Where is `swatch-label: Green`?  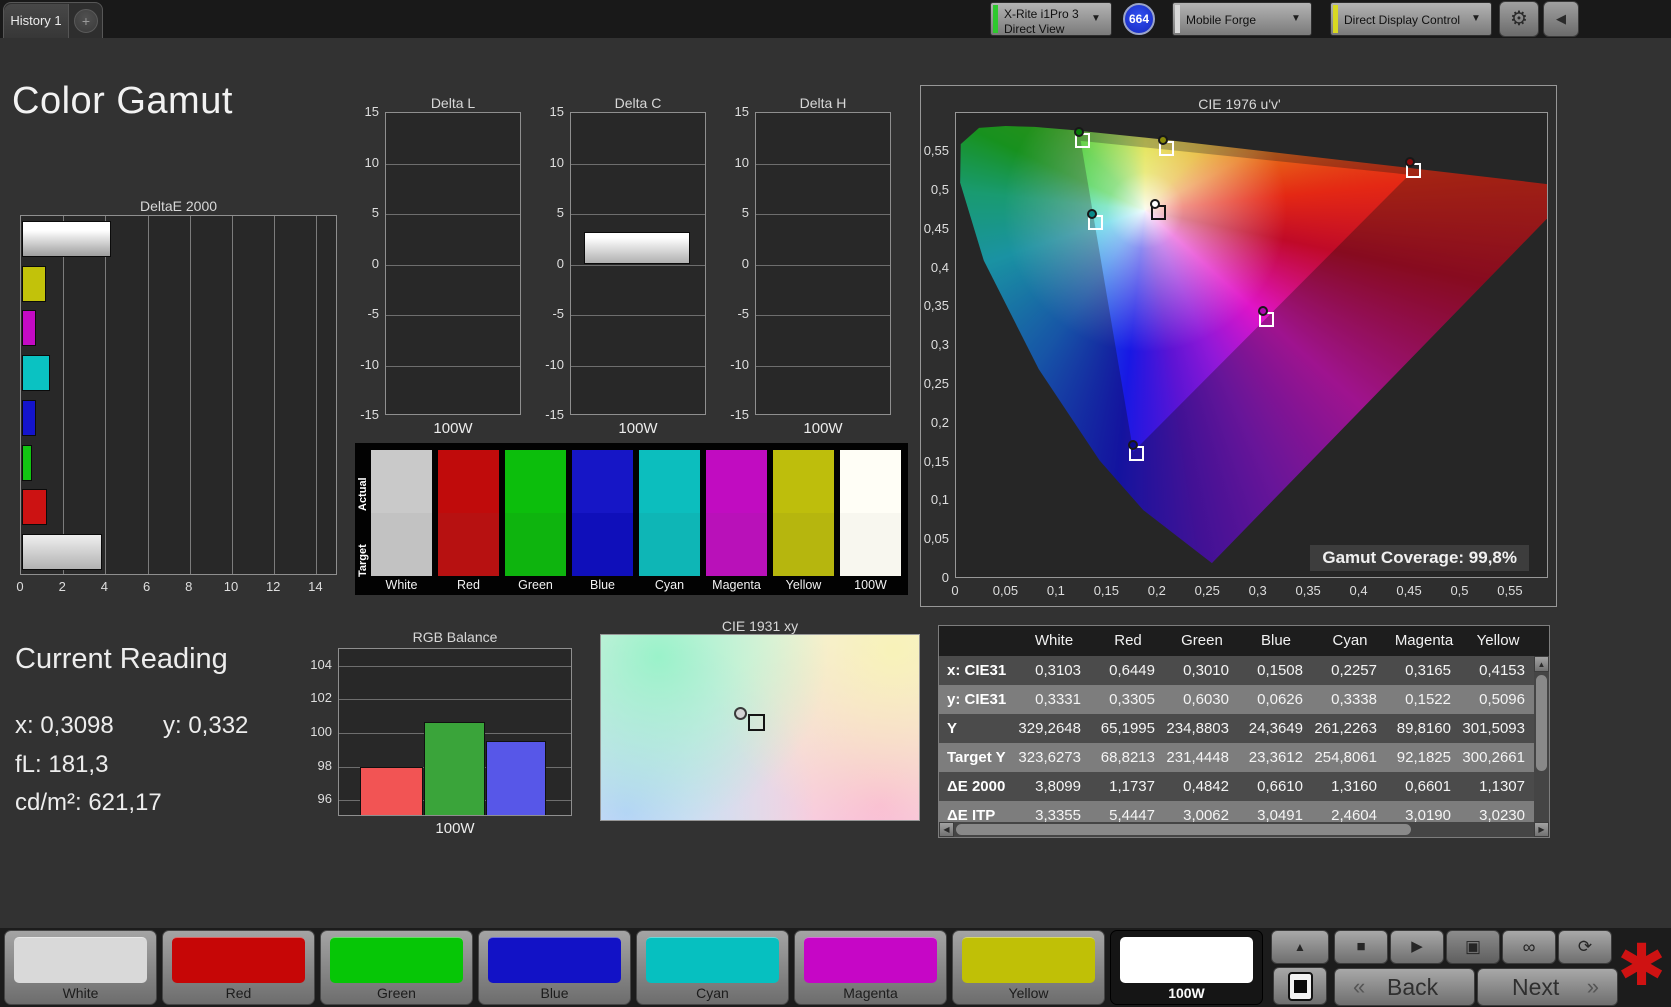 swatch-label: Green is located at coordinates (535, 585).